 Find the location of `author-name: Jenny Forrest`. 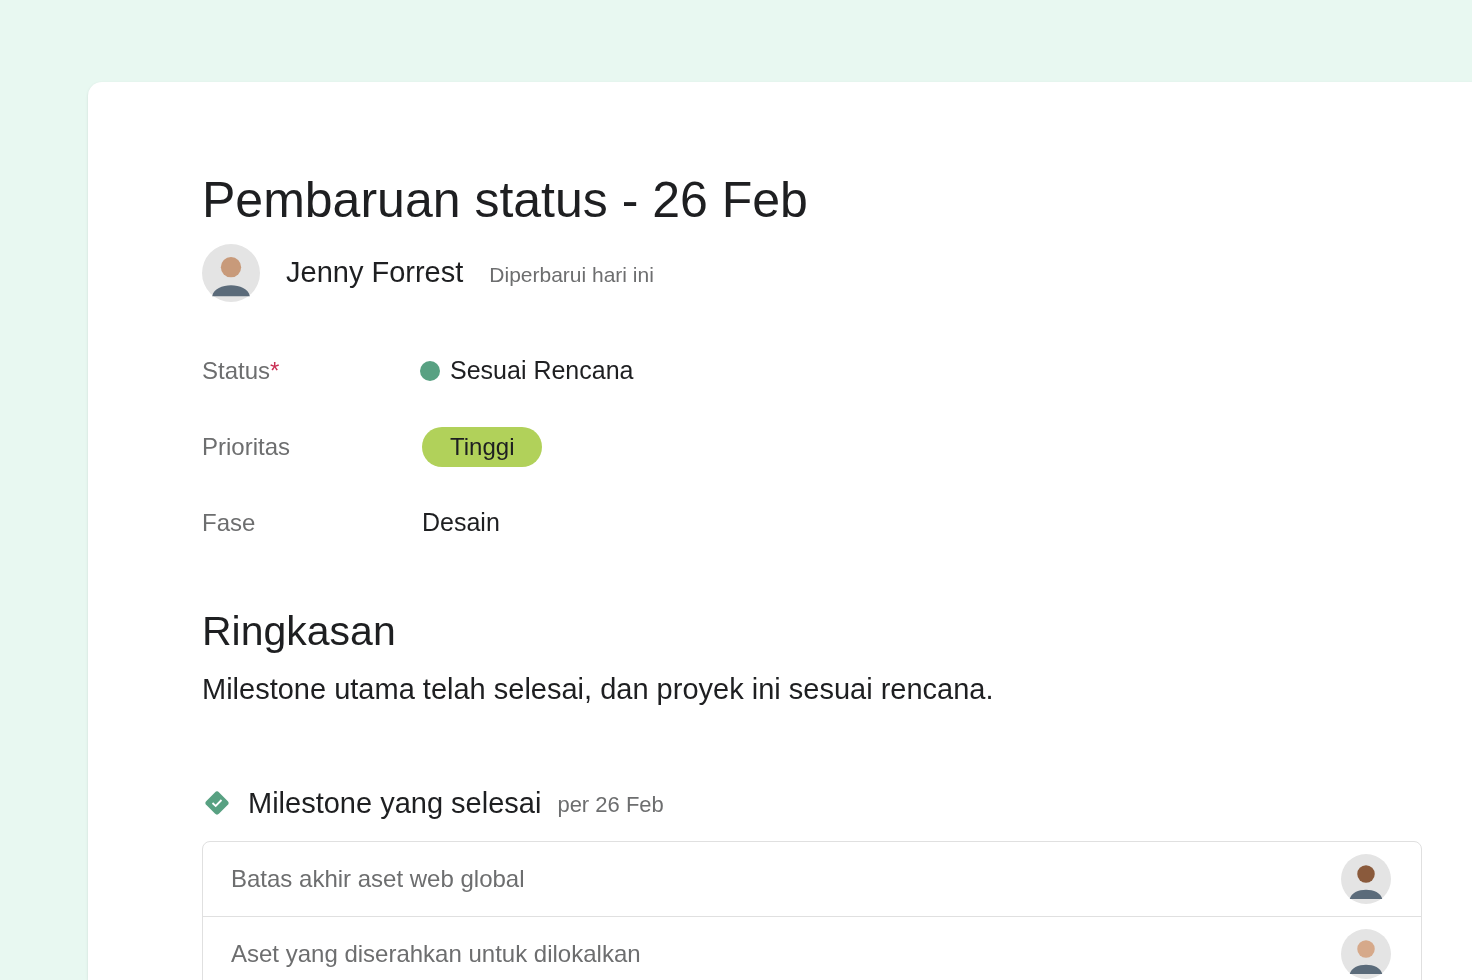

author-name: Jenny Forrest is located at coordinates (375, 273).